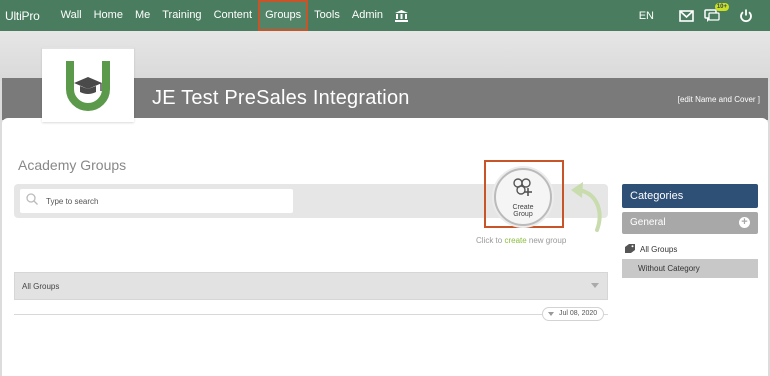 Image resolution: width=770 pixels, height=376 pixels. Describe the element at coordinates (523, 207) in the screenshot. I see `create-group-label-line1: Create` at that location.